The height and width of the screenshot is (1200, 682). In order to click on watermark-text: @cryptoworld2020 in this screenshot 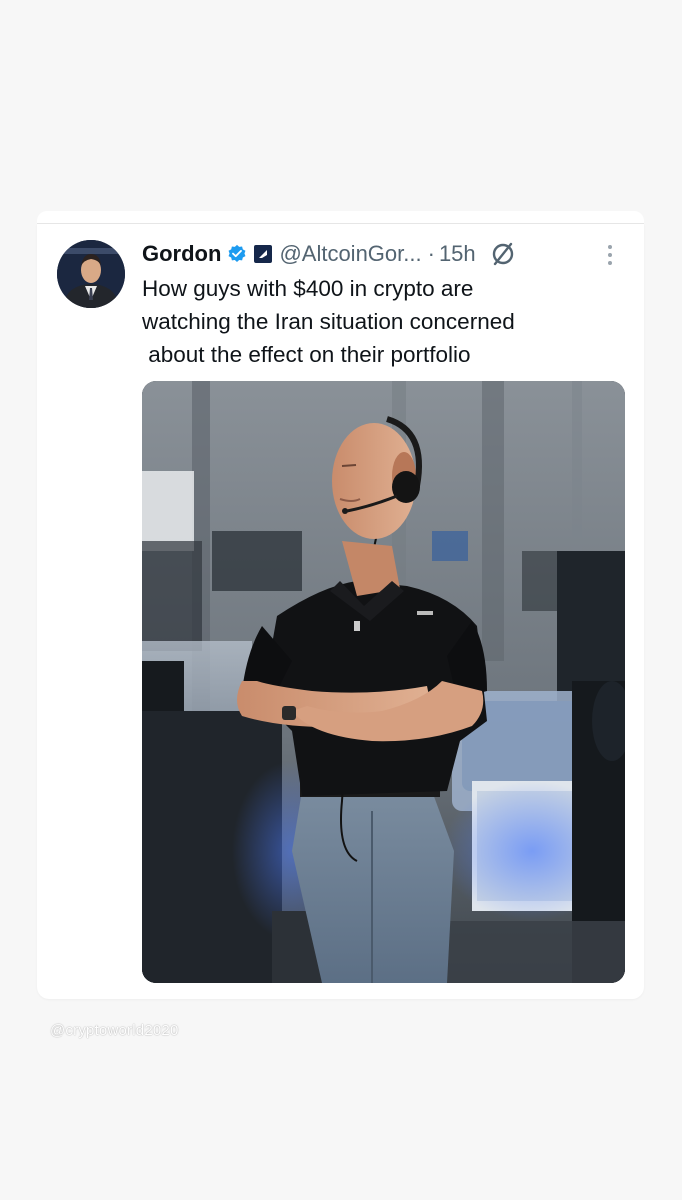, I will do `click(114, 1030)`.